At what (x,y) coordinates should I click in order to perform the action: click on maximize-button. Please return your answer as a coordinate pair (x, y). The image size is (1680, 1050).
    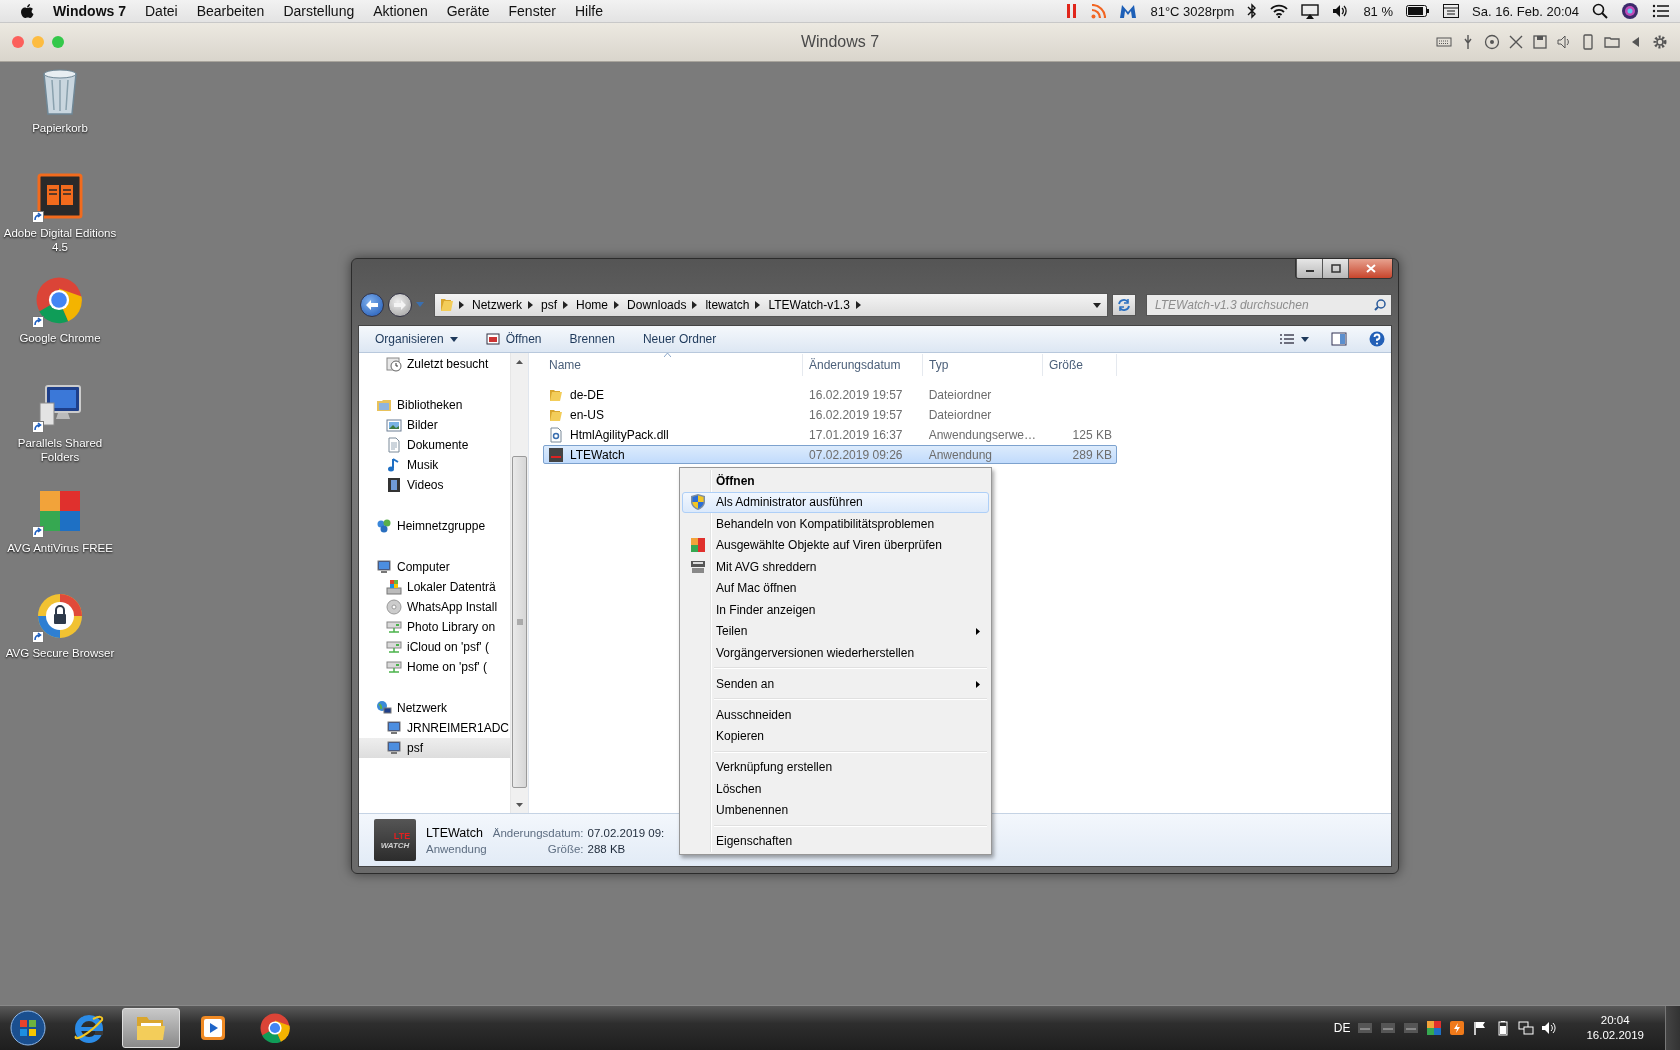
    Looking at the image, I should click on (1335, 268).